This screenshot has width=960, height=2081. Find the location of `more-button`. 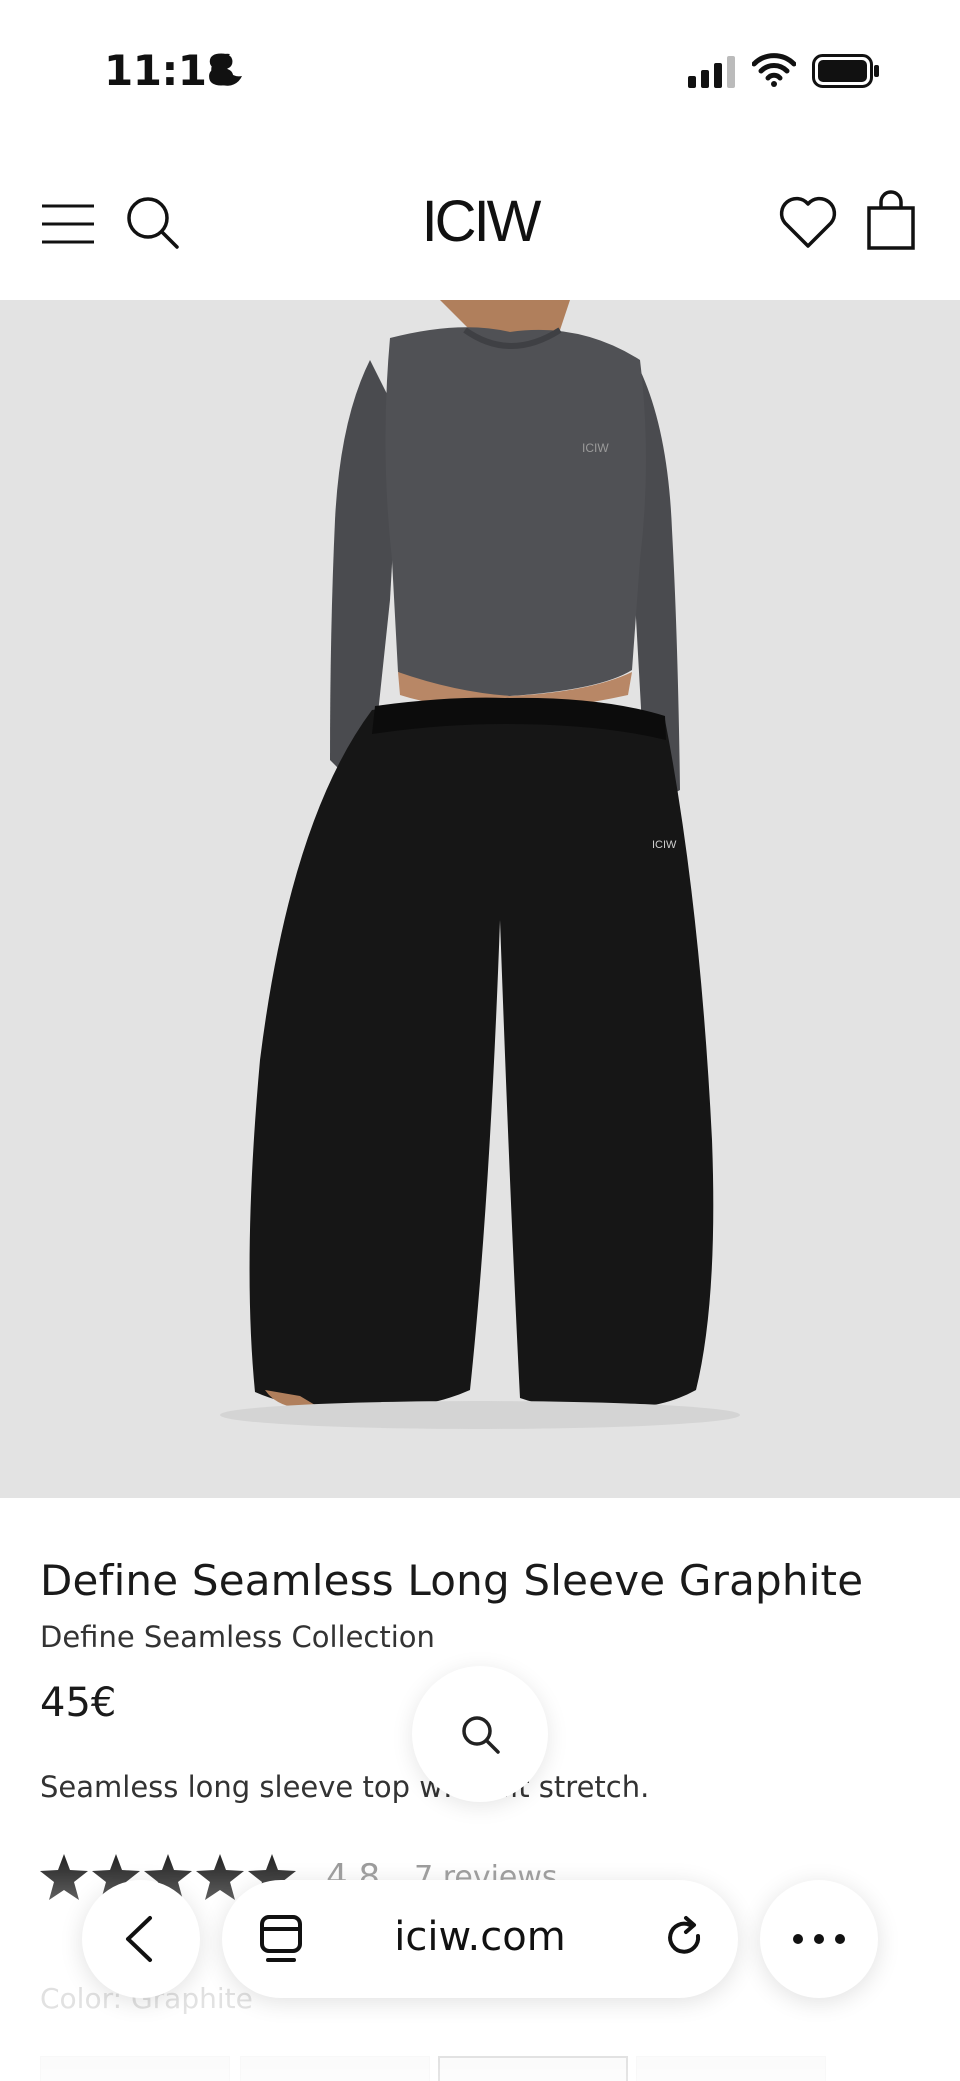

more-button is located at coordinates (819, 1939).